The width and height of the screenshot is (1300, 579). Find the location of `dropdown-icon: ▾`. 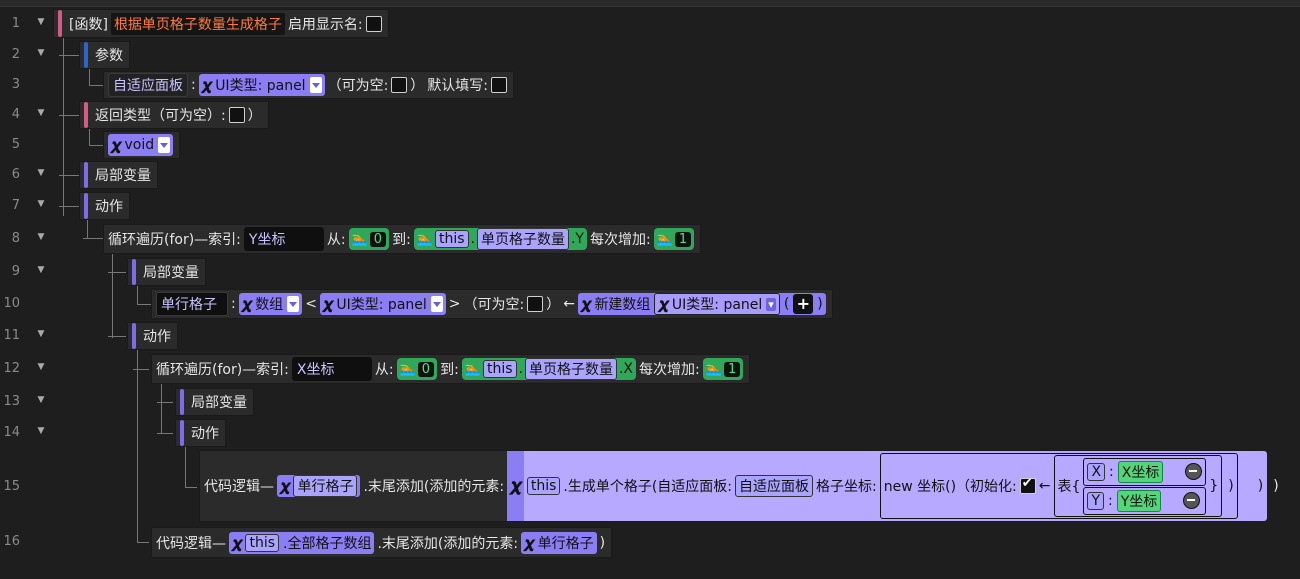

dropdown-icon: ▾ is located at coordinates (771, 304).